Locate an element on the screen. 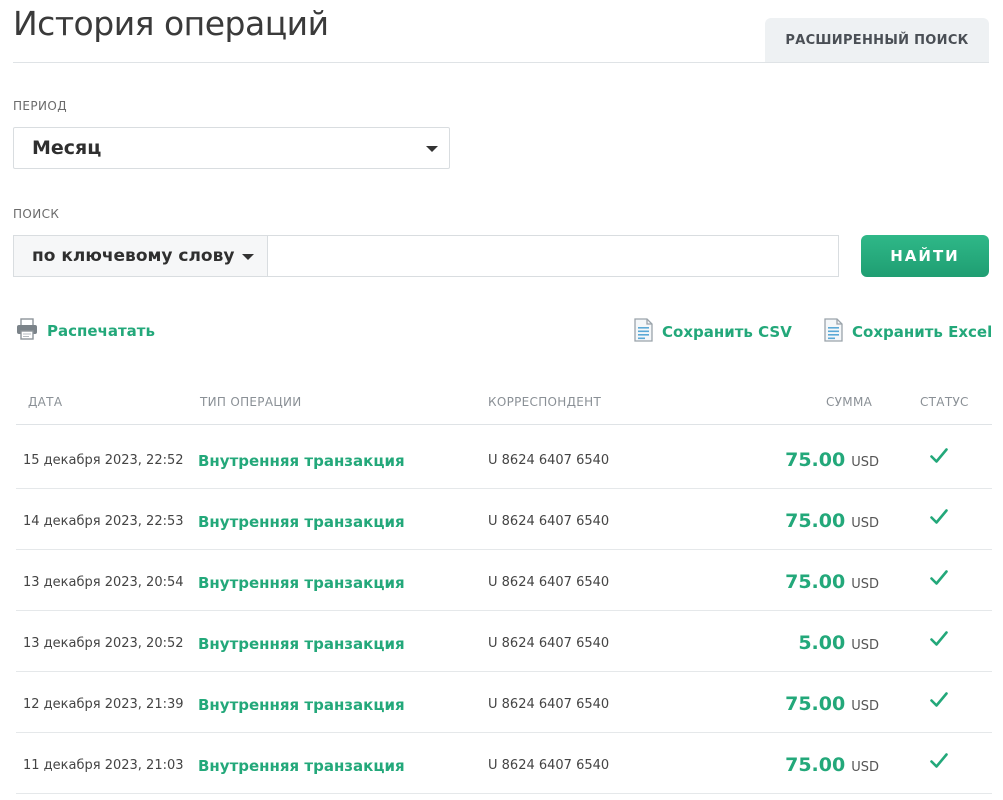  row-date: 15 декабря 2023, 22:52 is located at coordinates (103, 460).